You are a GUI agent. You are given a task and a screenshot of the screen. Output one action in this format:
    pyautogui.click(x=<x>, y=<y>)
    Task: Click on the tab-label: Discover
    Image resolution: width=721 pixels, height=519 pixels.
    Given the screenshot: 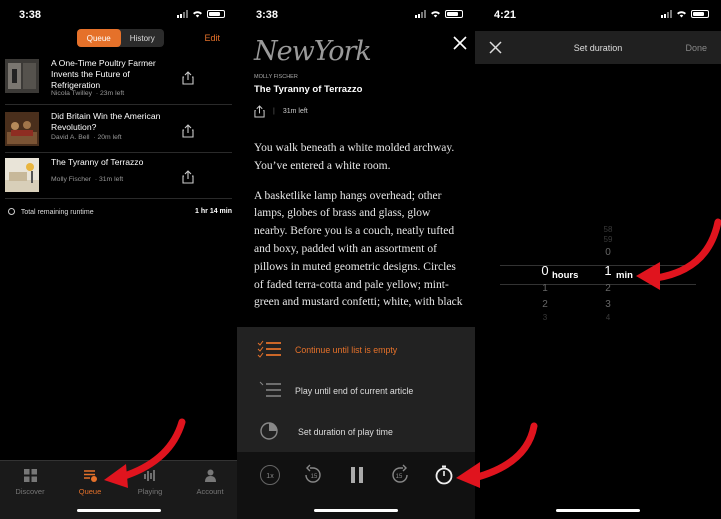 What is the action you would take?
    pyautogui.click(x=30, y=491)
    